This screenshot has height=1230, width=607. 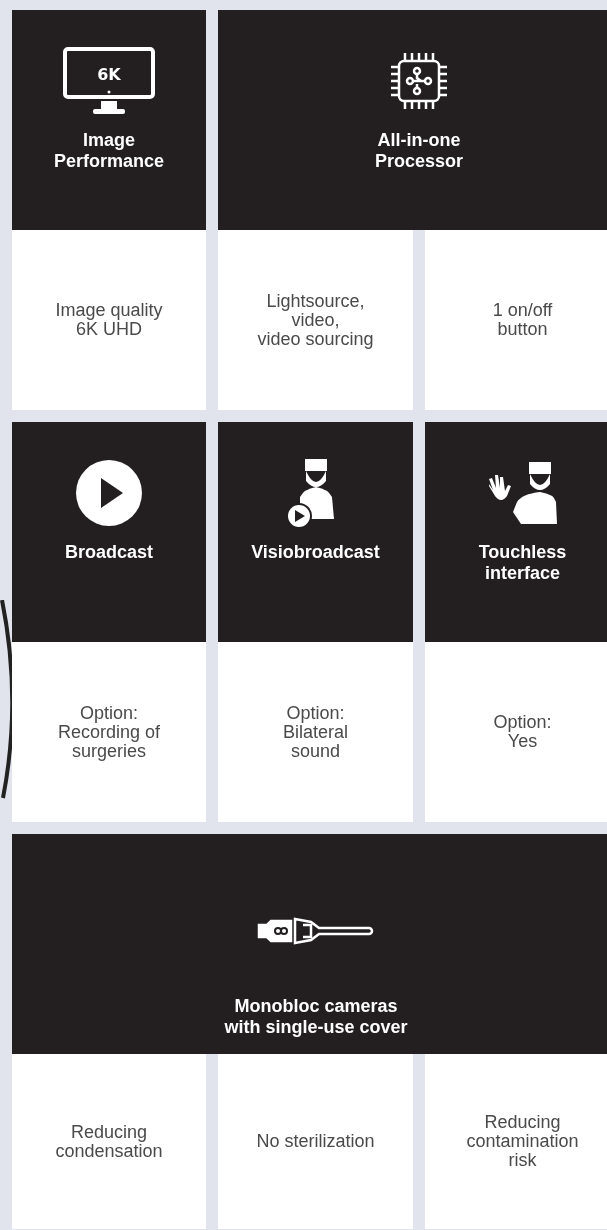 What do you see at coordinates (522, 563) in the screenshot?
I see `feature-title: Touchless interface` at bounding box center [522, 563].